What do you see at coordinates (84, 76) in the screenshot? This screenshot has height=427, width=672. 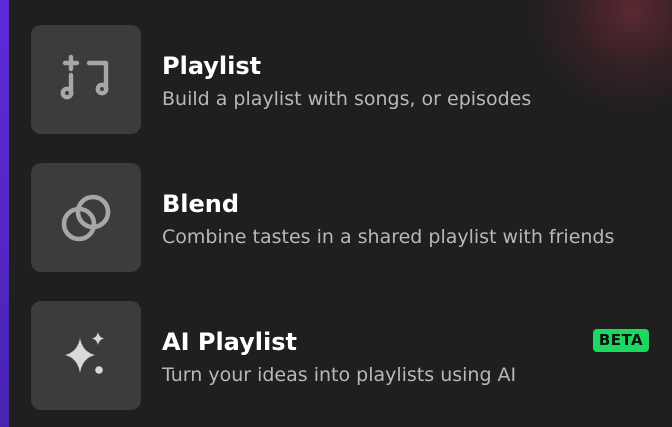 I see `music-plus-icon` at bounding box center [84, 76].